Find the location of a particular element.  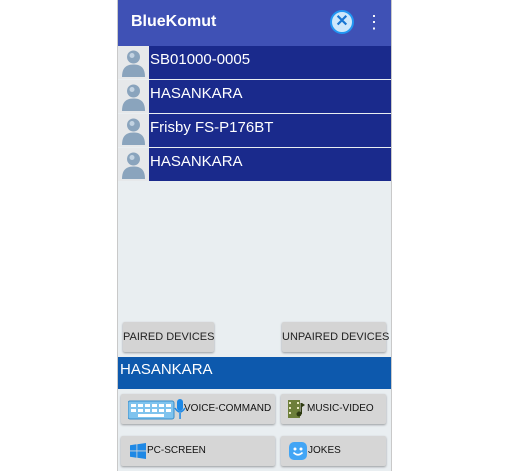

selected-device-bar: HASANKARA is located at coordinates (254, 373).